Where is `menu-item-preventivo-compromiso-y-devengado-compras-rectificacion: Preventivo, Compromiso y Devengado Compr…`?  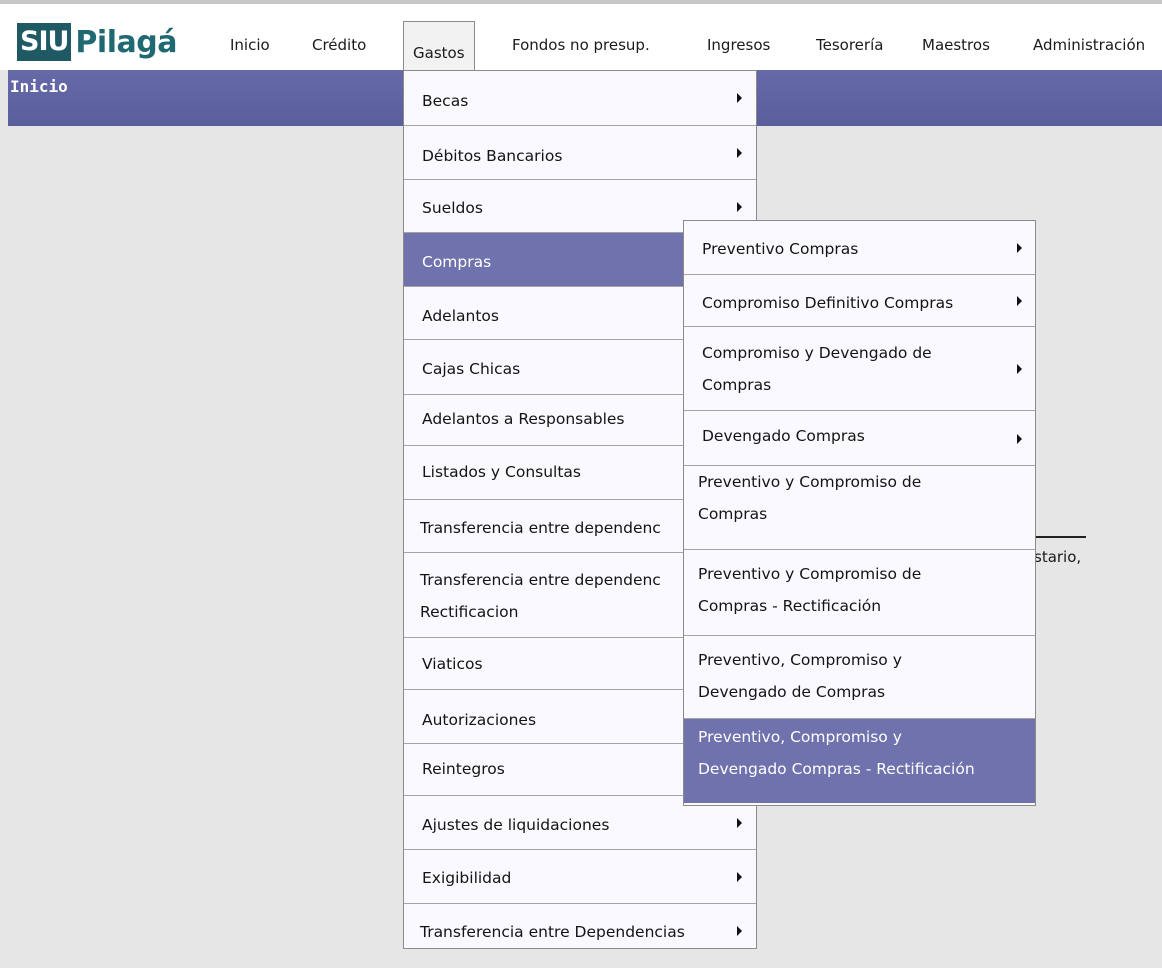 menu-item-preventivo-compromiso-y-devengado-compras-rectificacion: Preventivo, Compromiso y Devengado Compr… is located at coordinates (859, 760).